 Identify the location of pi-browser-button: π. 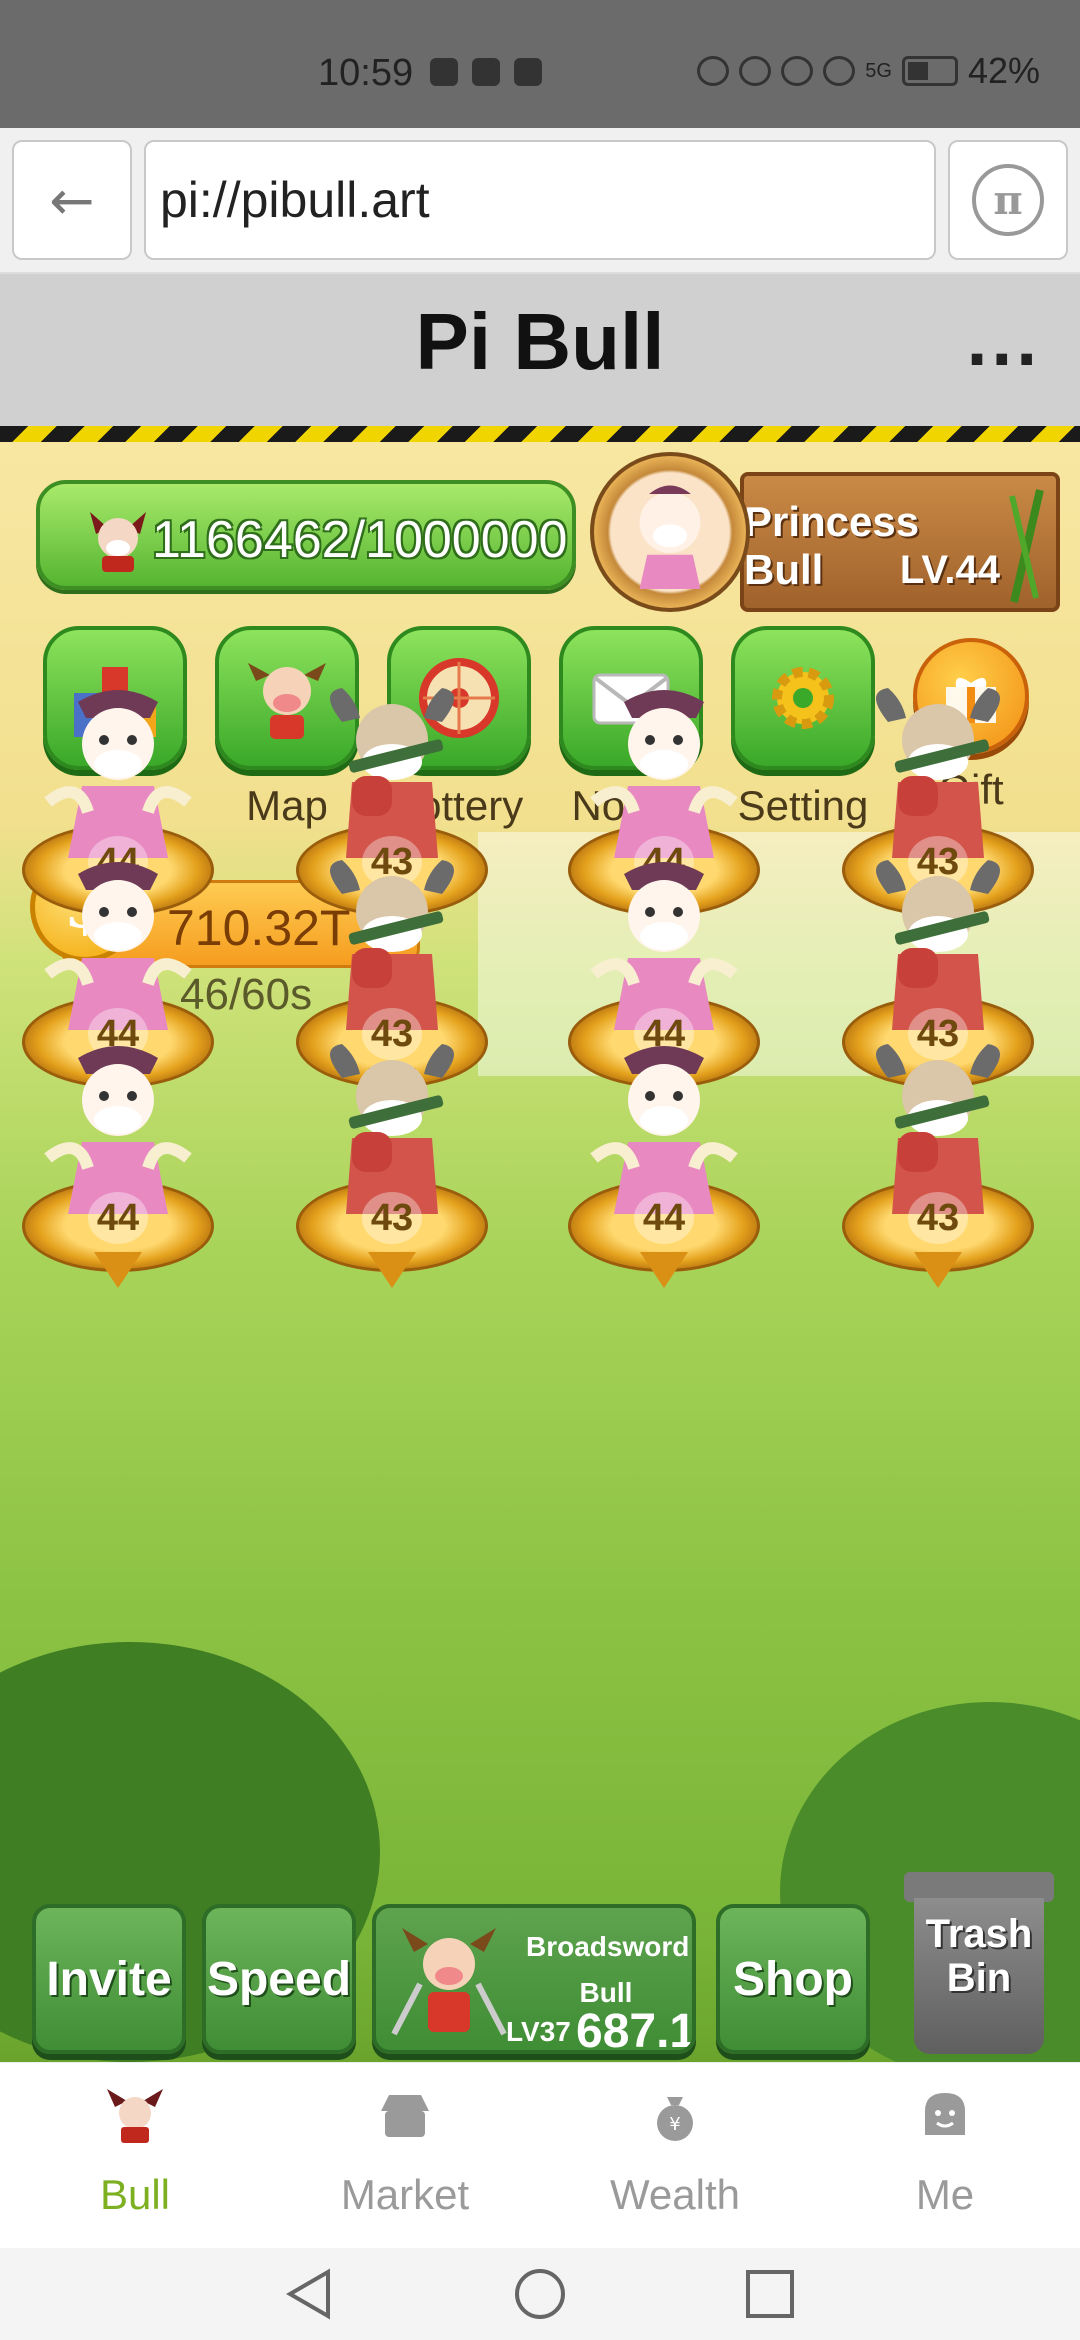
(1008, 200).